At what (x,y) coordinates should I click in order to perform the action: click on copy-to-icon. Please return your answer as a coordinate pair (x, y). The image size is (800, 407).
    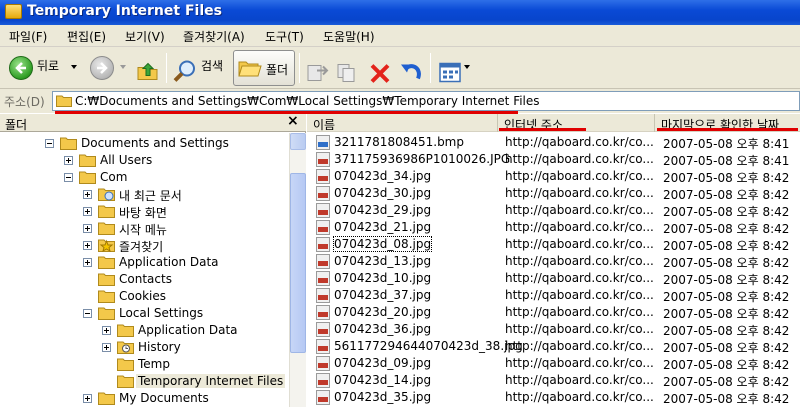
    Looking at the image, I should click on (347, 72).